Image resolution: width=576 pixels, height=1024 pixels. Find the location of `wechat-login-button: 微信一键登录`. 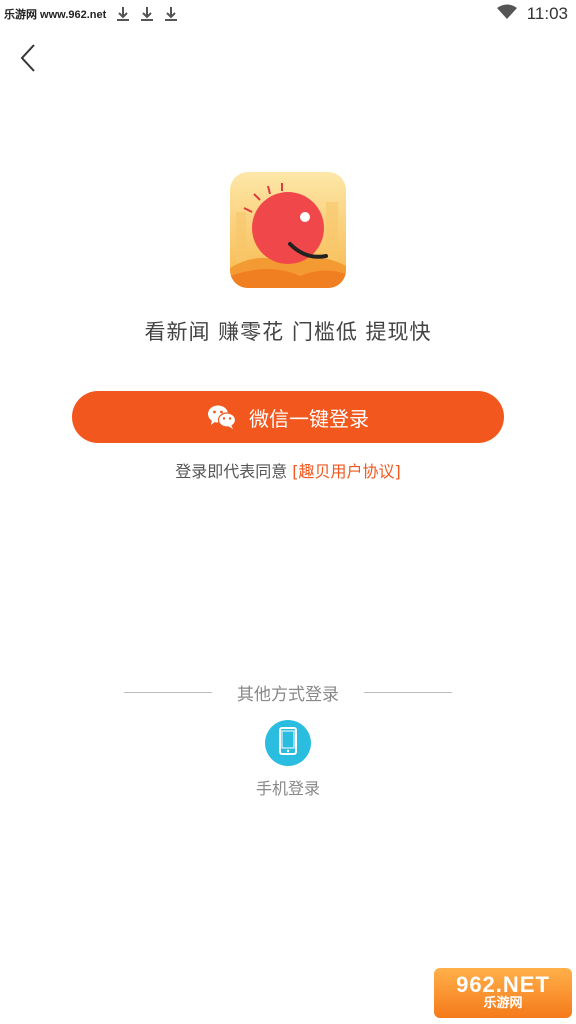

wechat-login-button: 微信一键登录 is located at coordinates (288, 417).